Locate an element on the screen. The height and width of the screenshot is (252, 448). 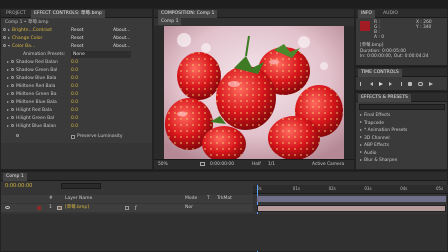
layer-color-label is located at coordinates (39, 208).